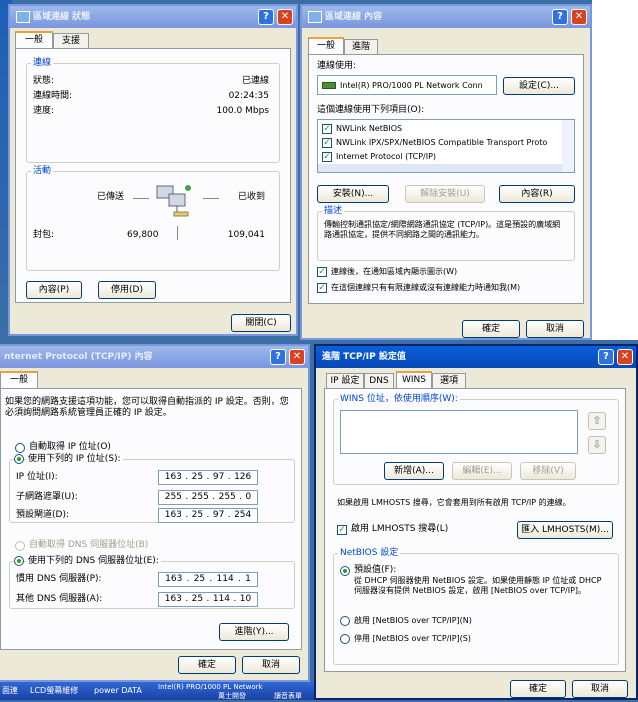 The width and height of the screenshot is (638, 702). I want to click on description-title: 描述, so click(333, 211).